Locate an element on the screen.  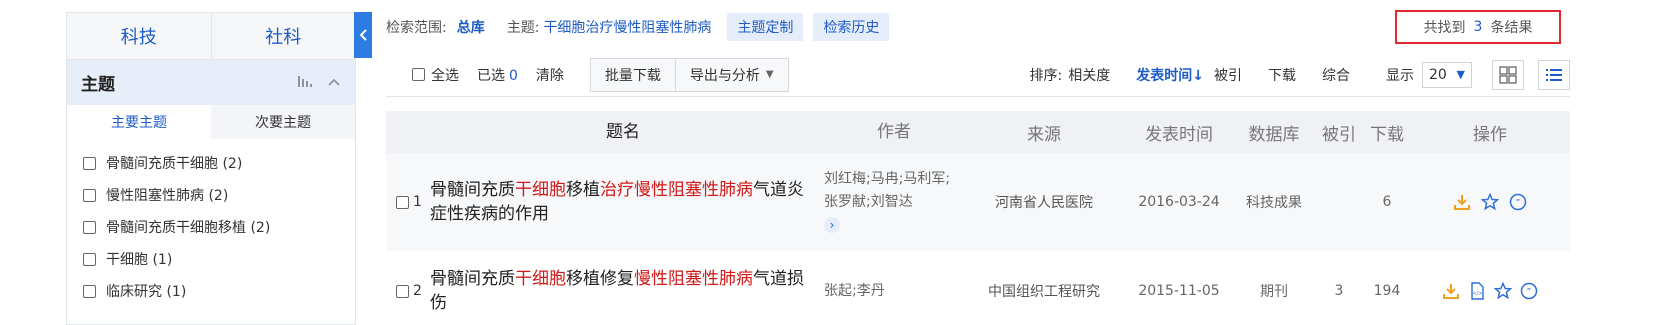
sort-relevance: 相关度 is located at coordinates (1089, 76).